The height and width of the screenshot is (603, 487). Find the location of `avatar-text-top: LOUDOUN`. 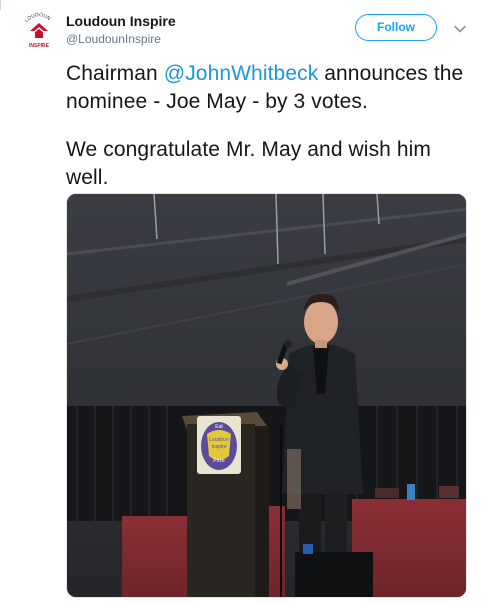

avatar-text-top: LOUDOUN is located at coordinates (38, 18).